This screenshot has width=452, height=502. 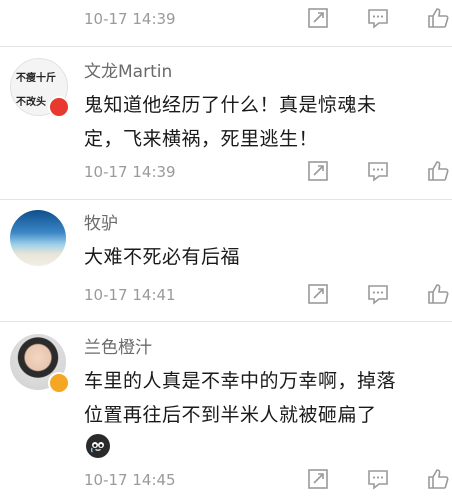 What do you see at coordinates (230, 105) in the screenshot?
I see `comment-line: 鬼知道他经历了什么！真是惊魂未` at bounding box center [230, 105].